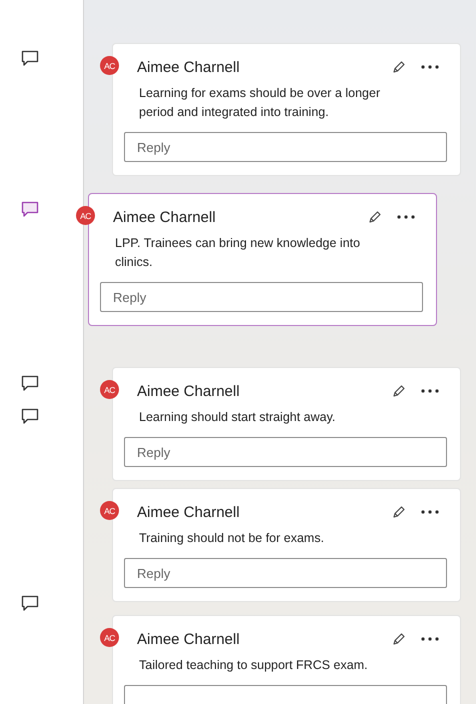 The image size is (476, 704). Describe the element at coordinates (237, 417) in the screenshot. I see `comment-text: Learning should start straight away.` at that location.